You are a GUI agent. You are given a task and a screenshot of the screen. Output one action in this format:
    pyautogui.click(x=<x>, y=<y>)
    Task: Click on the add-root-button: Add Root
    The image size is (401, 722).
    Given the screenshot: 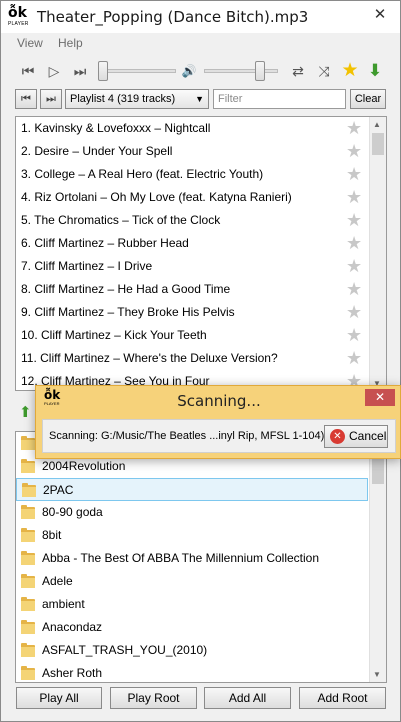 What is the action you would take?
    pyautogui.click(x=342, y=698)
    